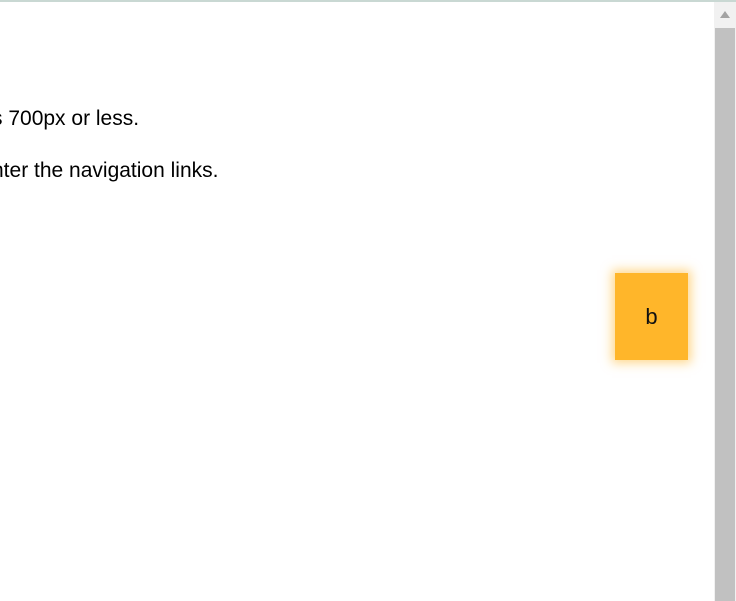 This screenshot has height=601, width=736. Describe the element at coordinates (70, 118) in the screenshot. I see `paragraph-line-1: s 700px or less.` at that location.